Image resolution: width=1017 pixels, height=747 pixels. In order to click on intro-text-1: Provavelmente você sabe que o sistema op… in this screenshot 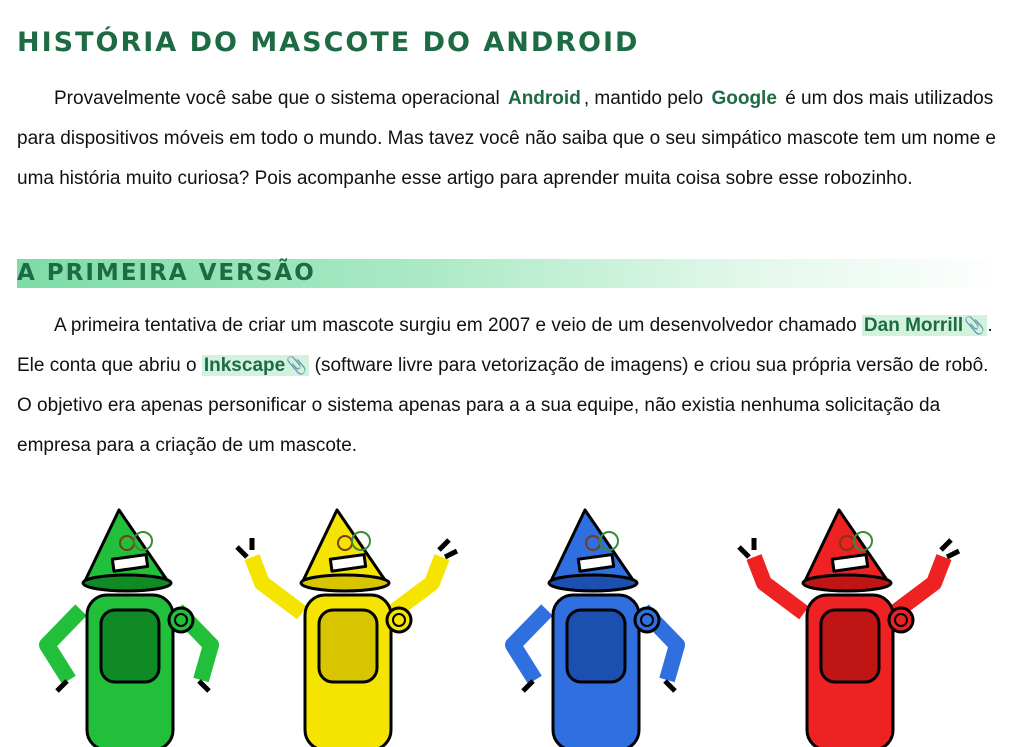, I will do `click(277, 98)`.